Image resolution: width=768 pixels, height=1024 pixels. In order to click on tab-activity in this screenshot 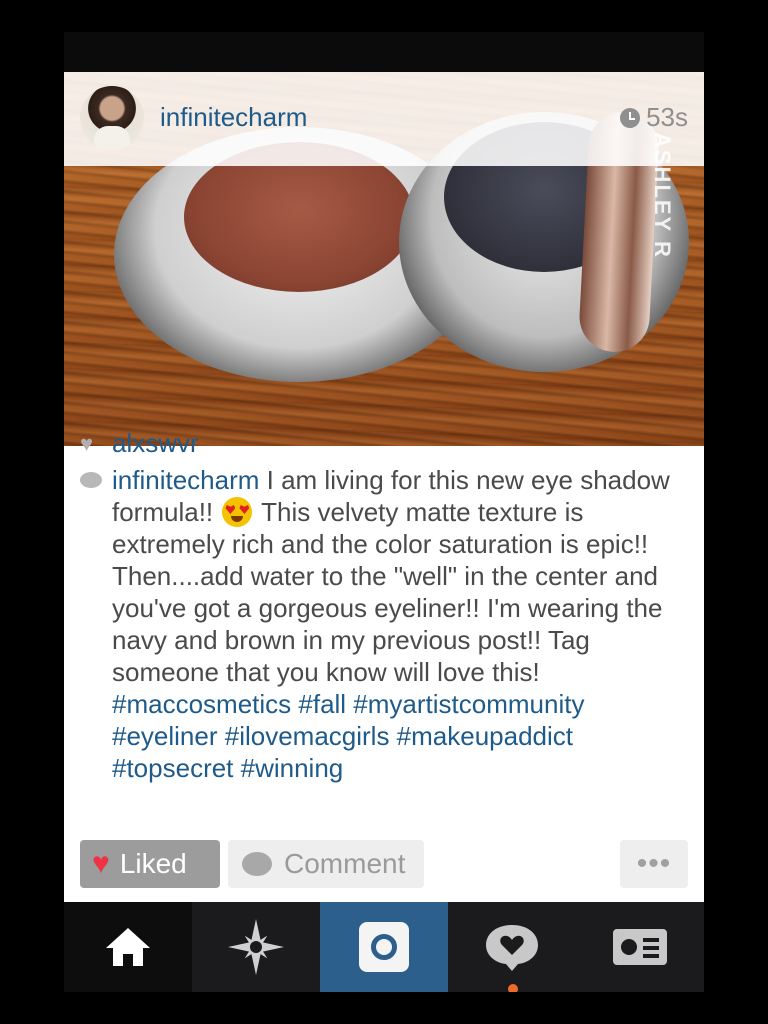, I will do `click(512, 947)`.